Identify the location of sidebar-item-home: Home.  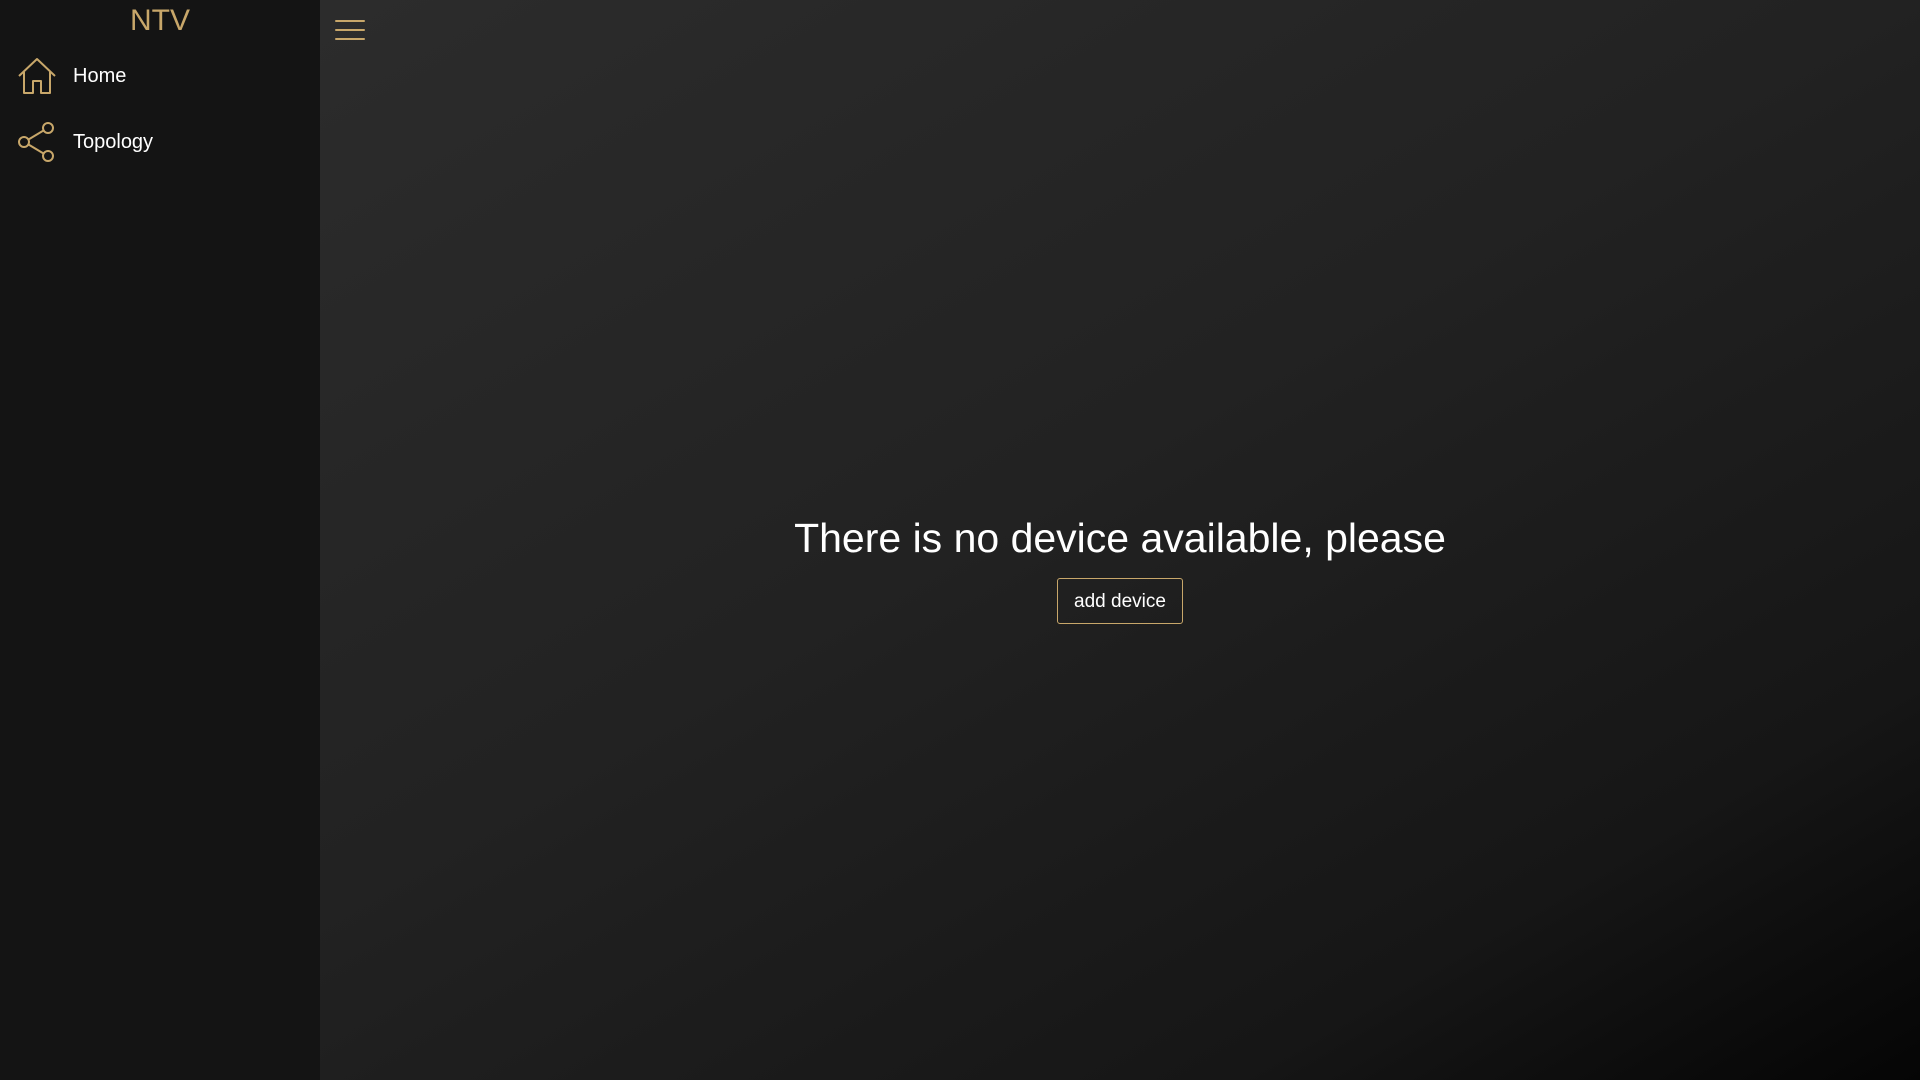
(161, 76).